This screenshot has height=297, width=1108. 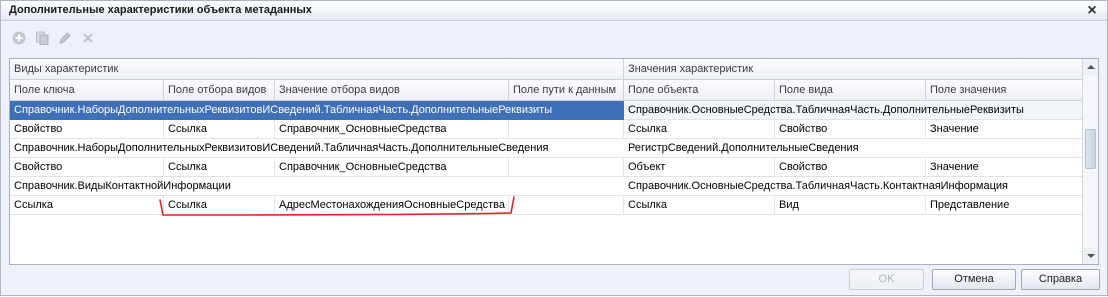 What do you see at coordinates (392, 205) in the screenshot?
I see `cell-filter-value: АдресМестонахожденияОсновныеСредства` at bounding box center [392, 205].